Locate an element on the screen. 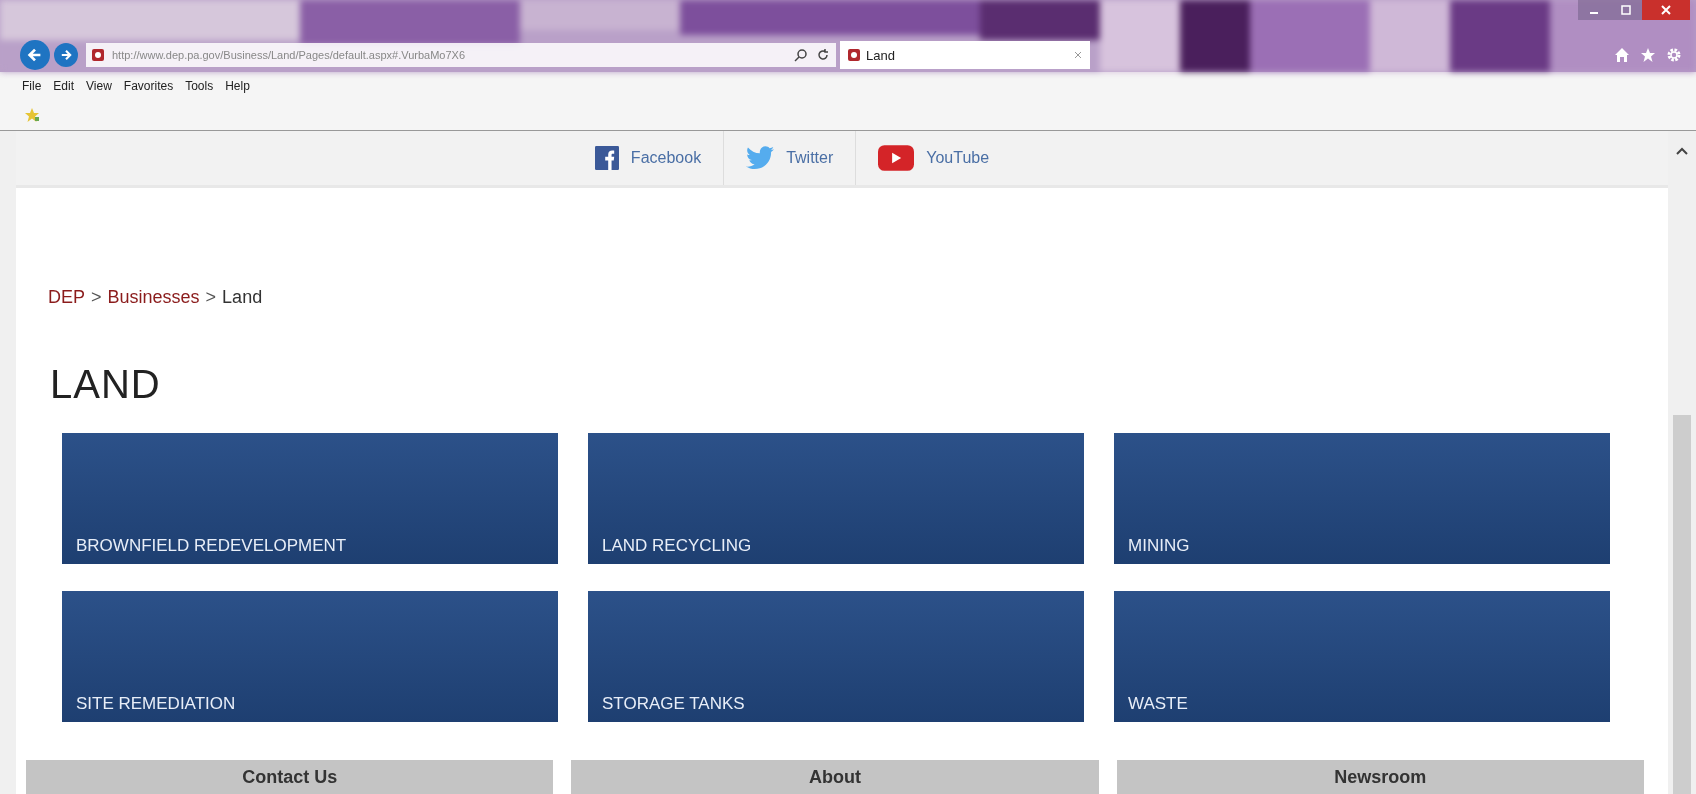 The height and width of the screenshot is (794, 1696). breadcrumb-link: DEP is located at coordinates (66, 297).